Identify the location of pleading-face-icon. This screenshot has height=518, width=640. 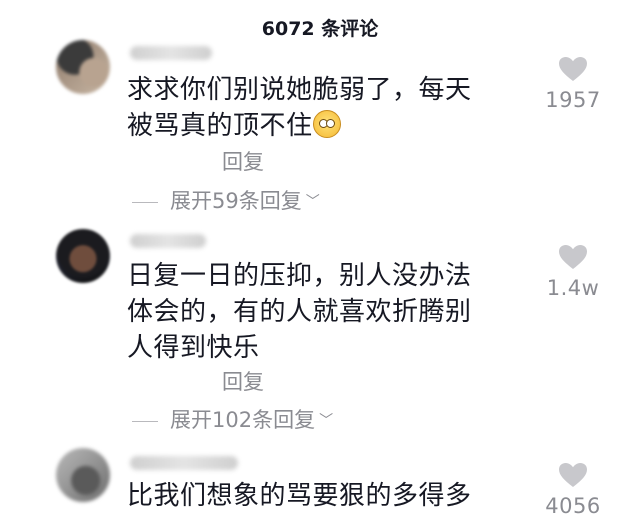
(326, 124).